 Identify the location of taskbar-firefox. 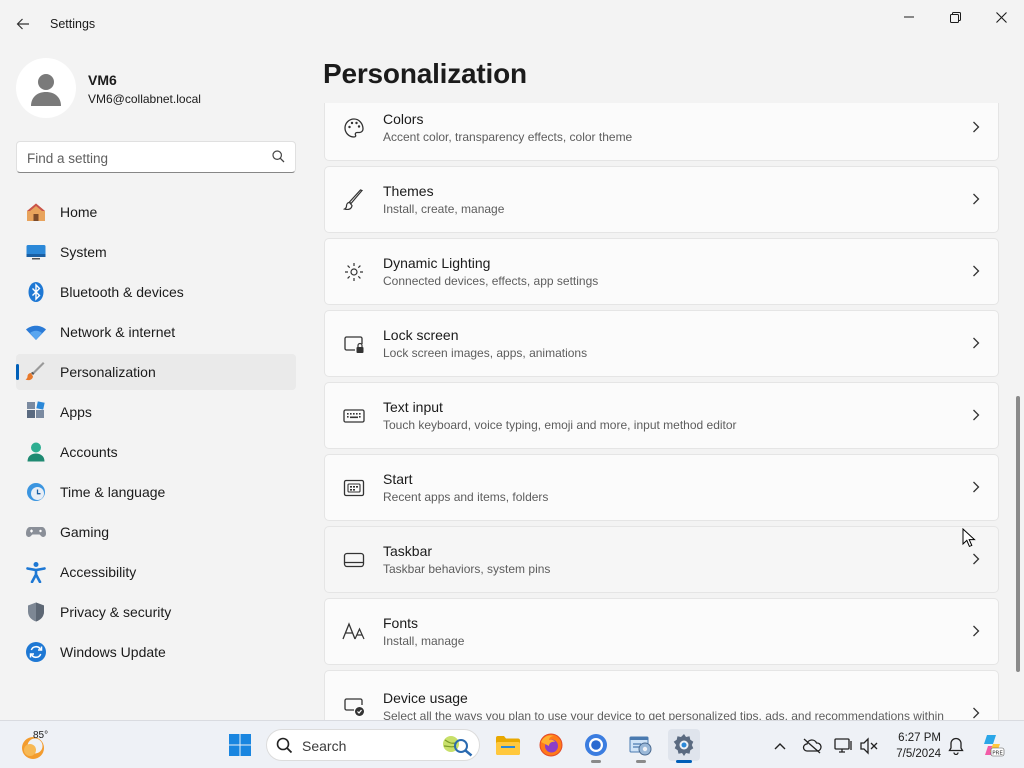
(551, 745).